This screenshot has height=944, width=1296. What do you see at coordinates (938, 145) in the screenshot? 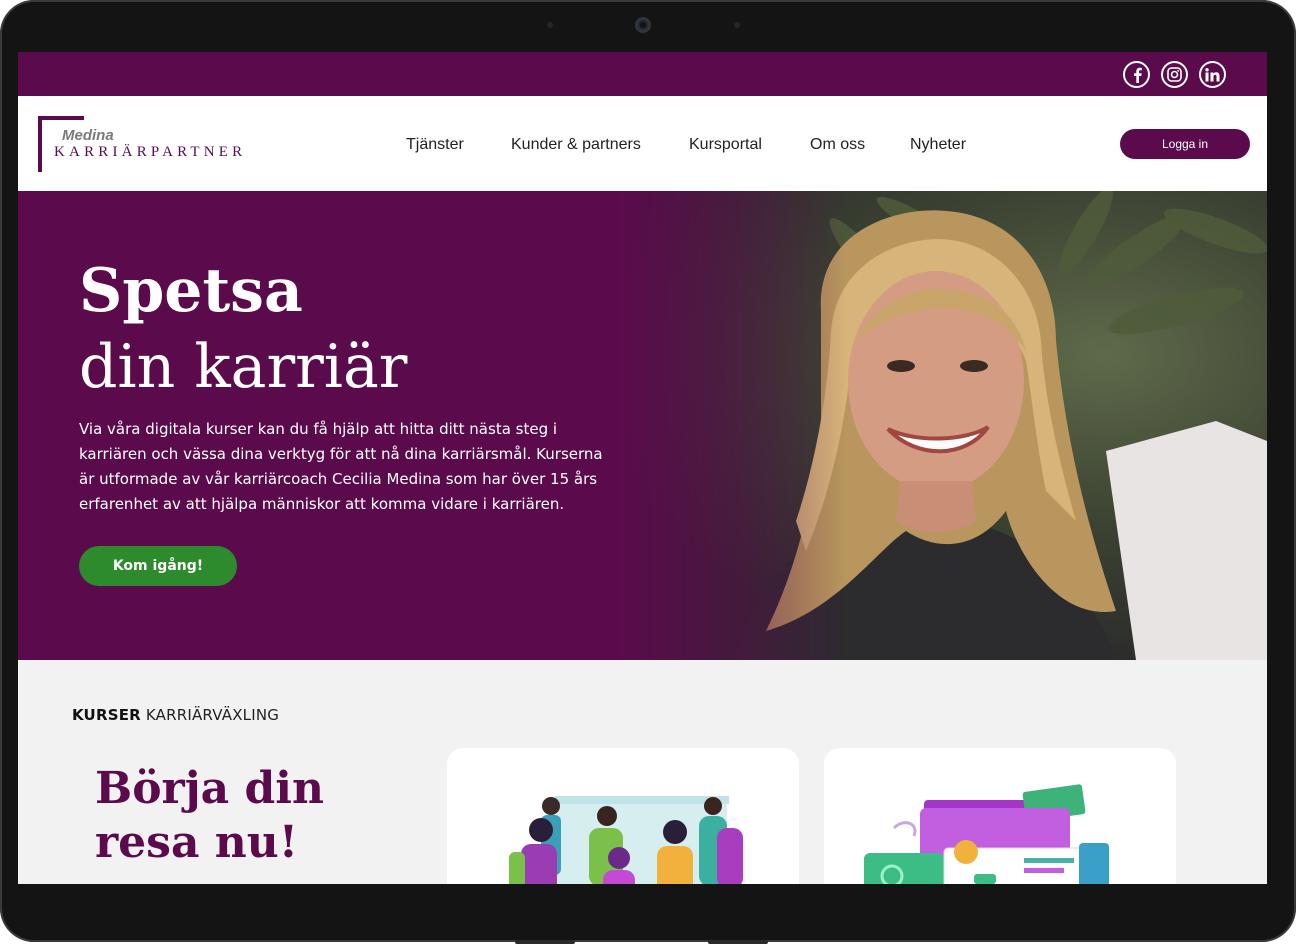
I see `nav-item-nyheter: Nyheter` at bounding box center [938, 145].